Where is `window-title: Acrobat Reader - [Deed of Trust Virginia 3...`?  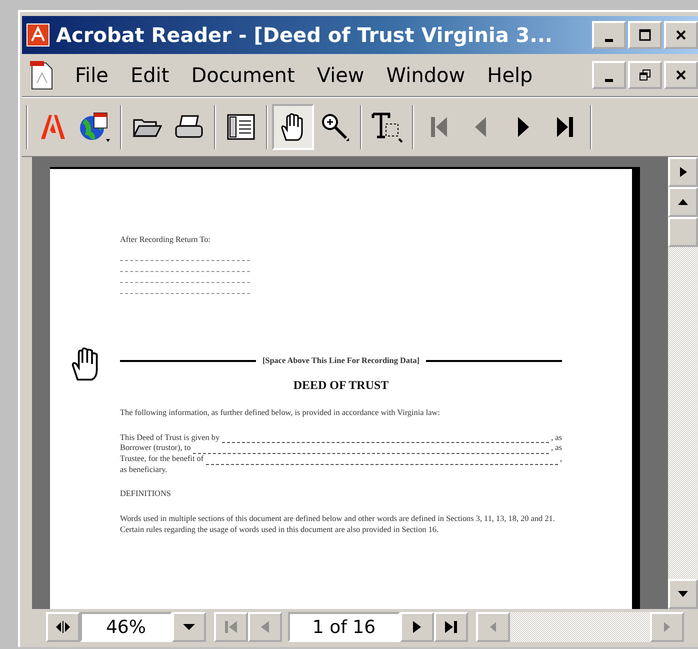
window-title: Acrobat Reader - [Deed of Trust Virginia 3... is located at coordinates (305, 35).